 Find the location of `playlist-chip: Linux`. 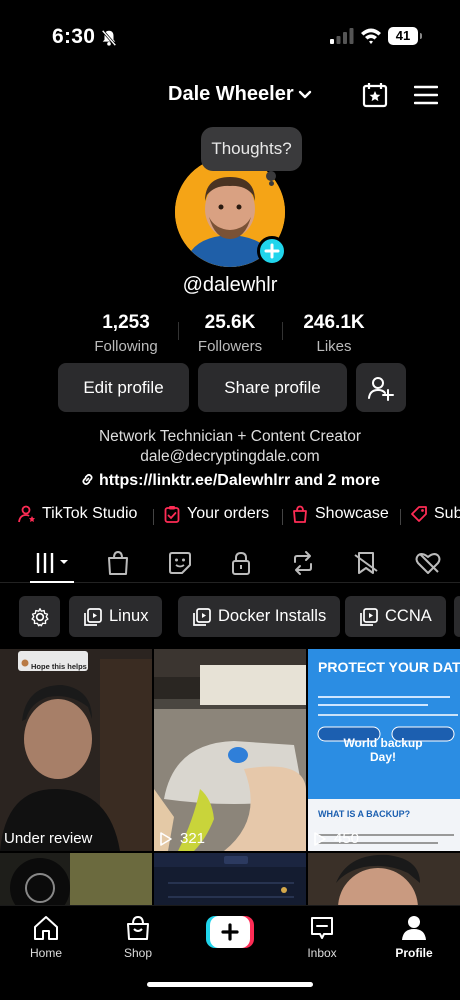

playlist-chip: Linux is located at coordinates (116, 616).